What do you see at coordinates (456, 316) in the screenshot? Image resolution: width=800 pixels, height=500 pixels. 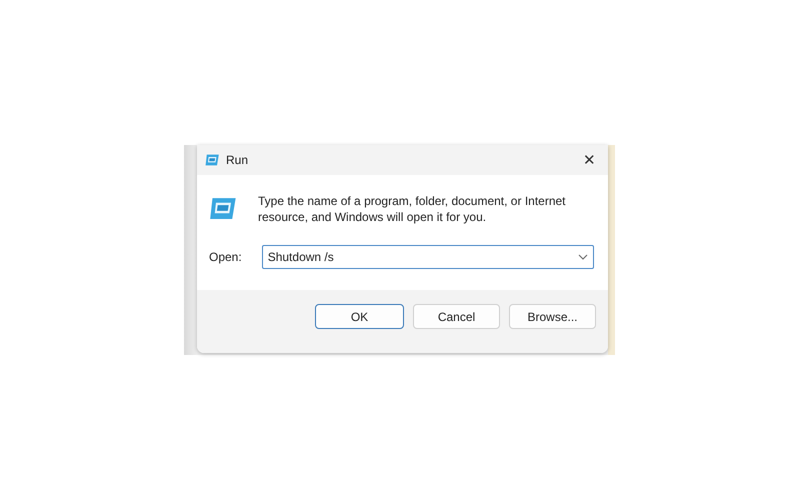 I see `cancel-button: Cancel` at bounding box center [456, 316].